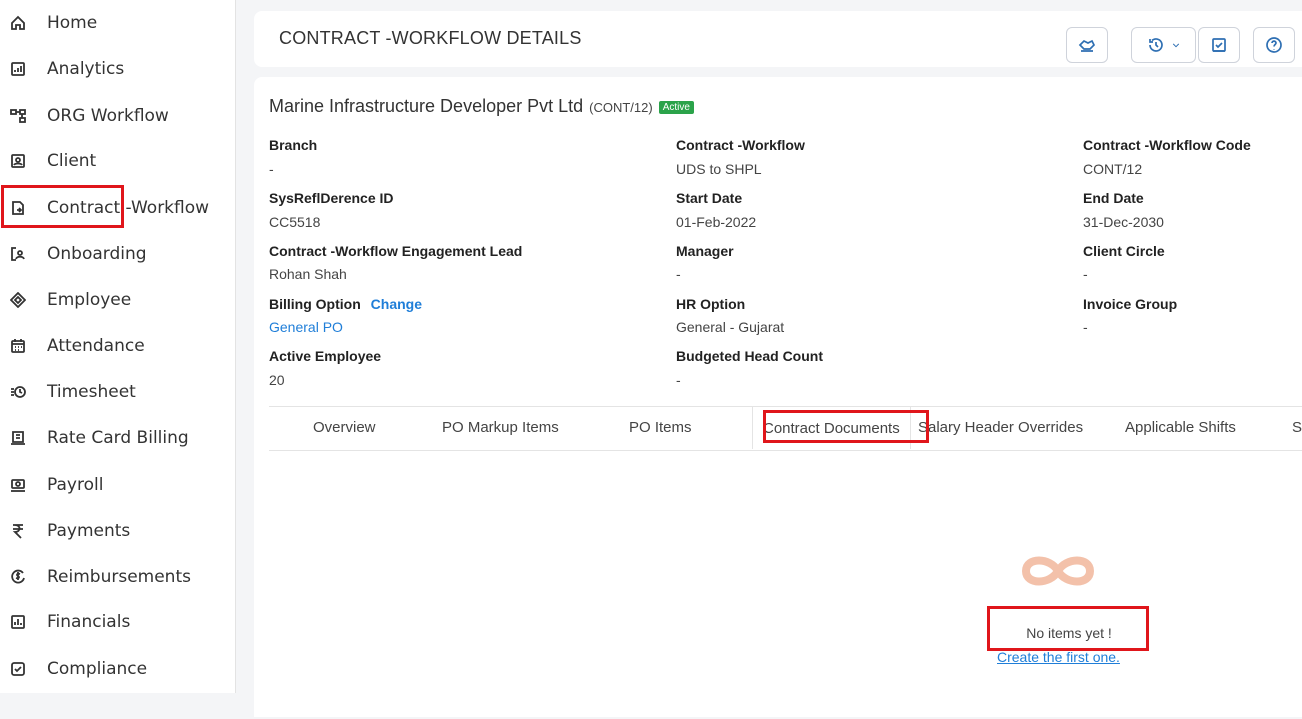  Describe the element at coordinates (308, 274) in the screenshot. I see `engagement-lead-value: Rohan Shah` at that location.